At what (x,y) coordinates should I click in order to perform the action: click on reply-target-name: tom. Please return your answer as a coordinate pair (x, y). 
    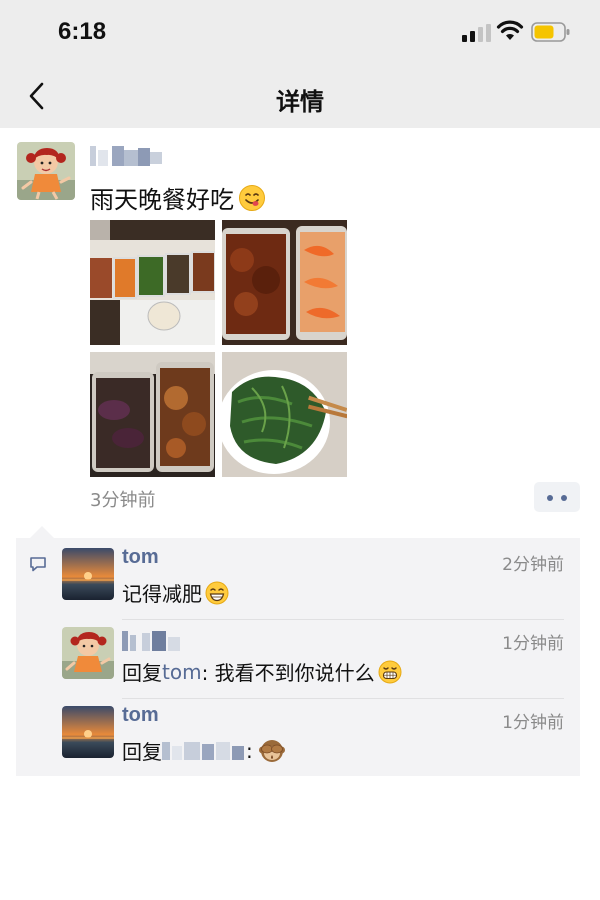
    Looking at the image, I should click on (182, 672).